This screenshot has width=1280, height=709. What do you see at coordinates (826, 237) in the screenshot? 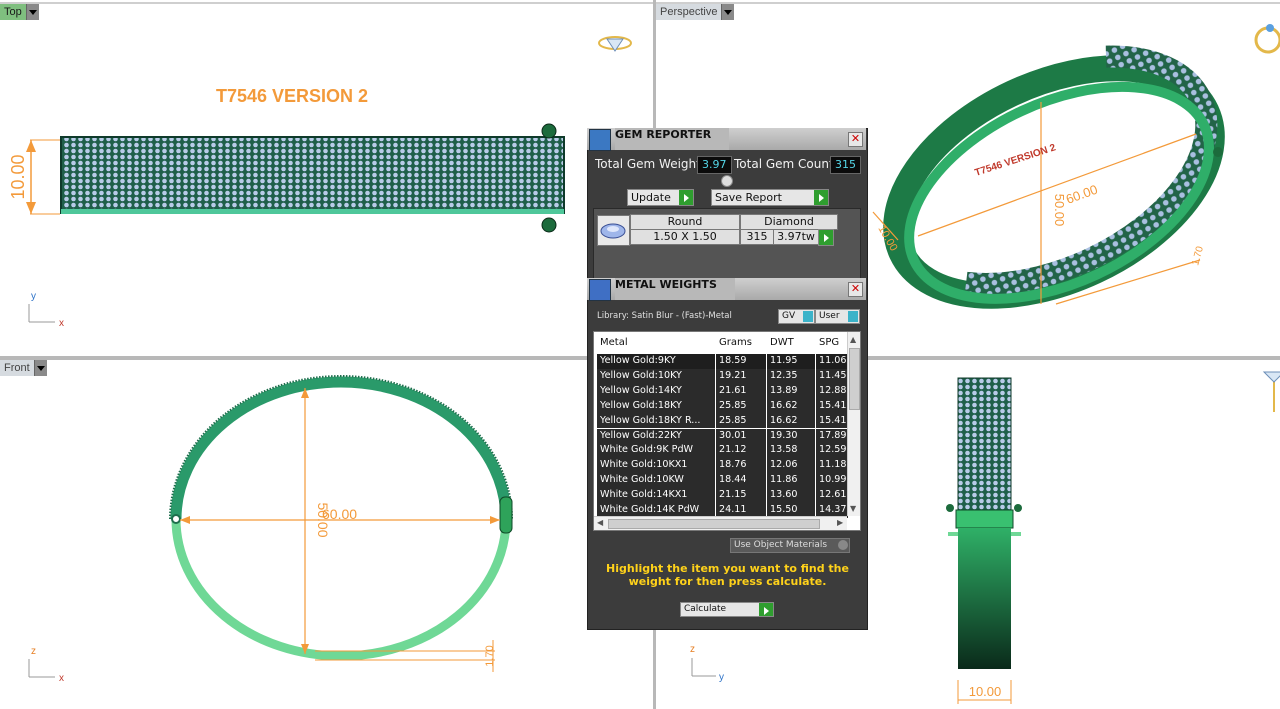
I see `gem-row-select-button` at bounding box center [826, 237].